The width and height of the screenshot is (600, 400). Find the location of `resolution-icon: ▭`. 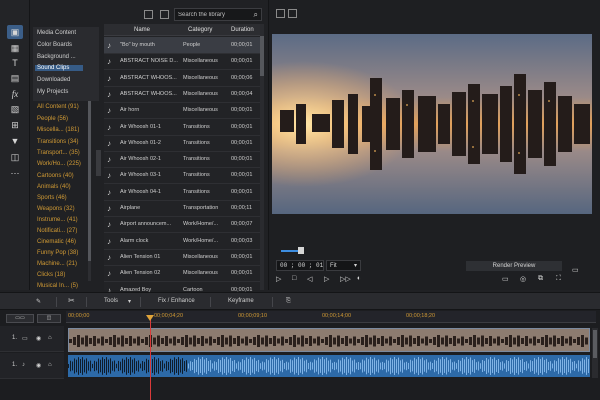

resolution-icon: ▭ is located at coordinates (575, 270).